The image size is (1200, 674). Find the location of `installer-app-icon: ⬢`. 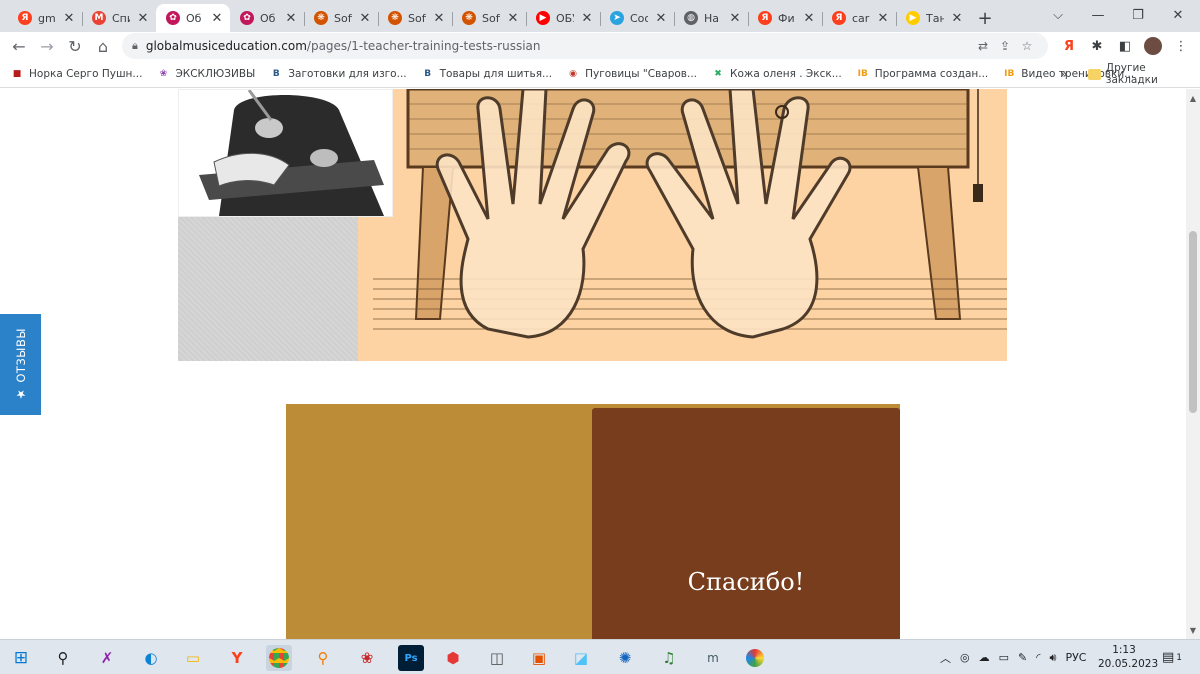

installer-app-icon: ⬢ is located at coordinates (453, 658).